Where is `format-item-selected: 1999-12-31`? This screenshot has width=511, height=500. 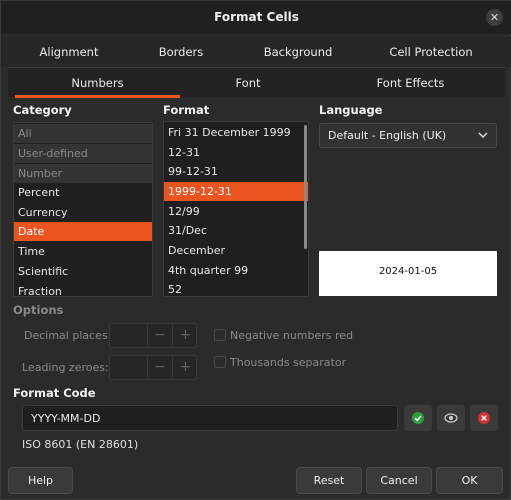 format-item-selected: 1999-12-31 is located at coordinates (236, 191).